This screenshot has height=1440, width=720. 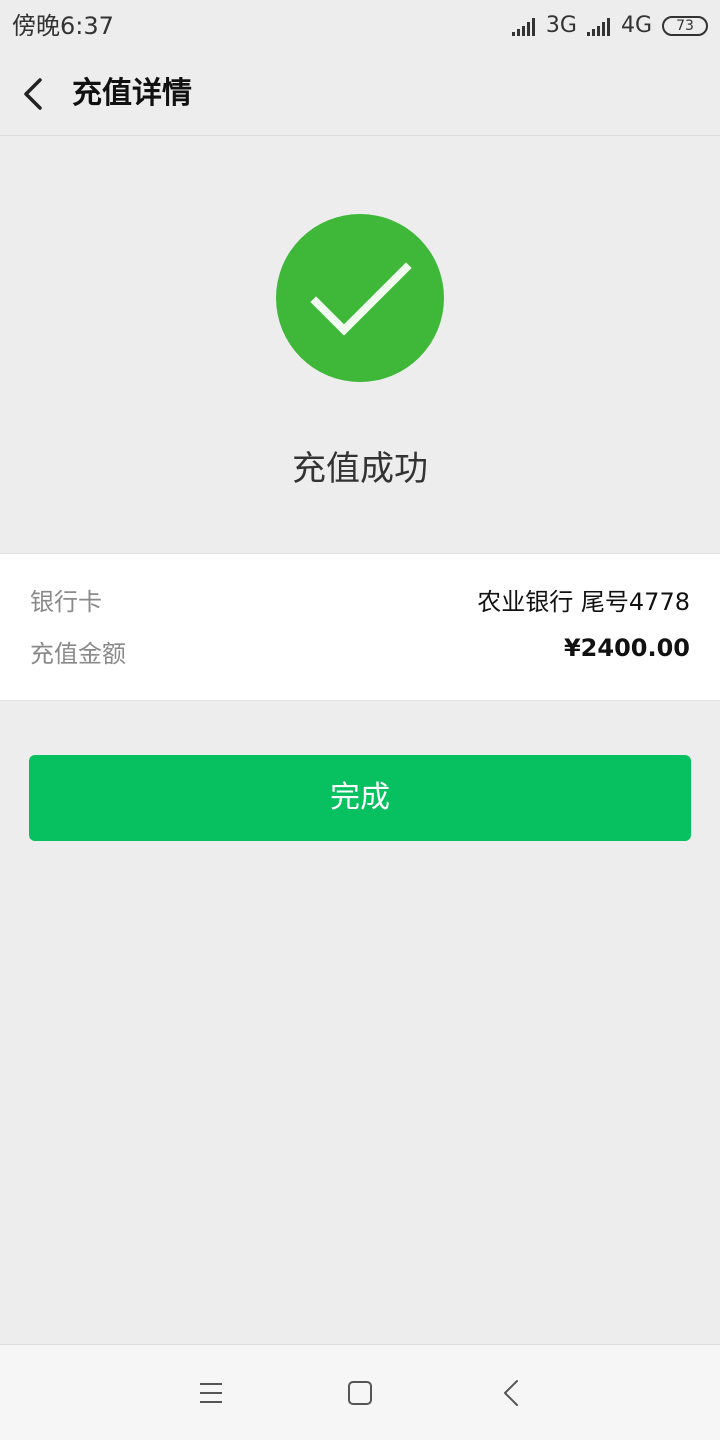 What do you see at coordinates (636, 25) in the screenshot?
I see `network-type-4g: 4G` at bounding box center [636, 25].